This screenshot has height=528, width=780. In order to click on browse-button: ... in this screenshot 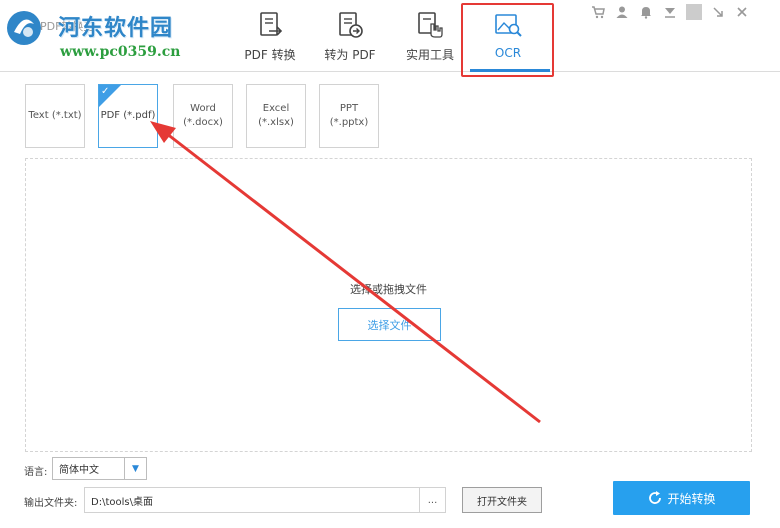, I will do `click(433, 500)`.